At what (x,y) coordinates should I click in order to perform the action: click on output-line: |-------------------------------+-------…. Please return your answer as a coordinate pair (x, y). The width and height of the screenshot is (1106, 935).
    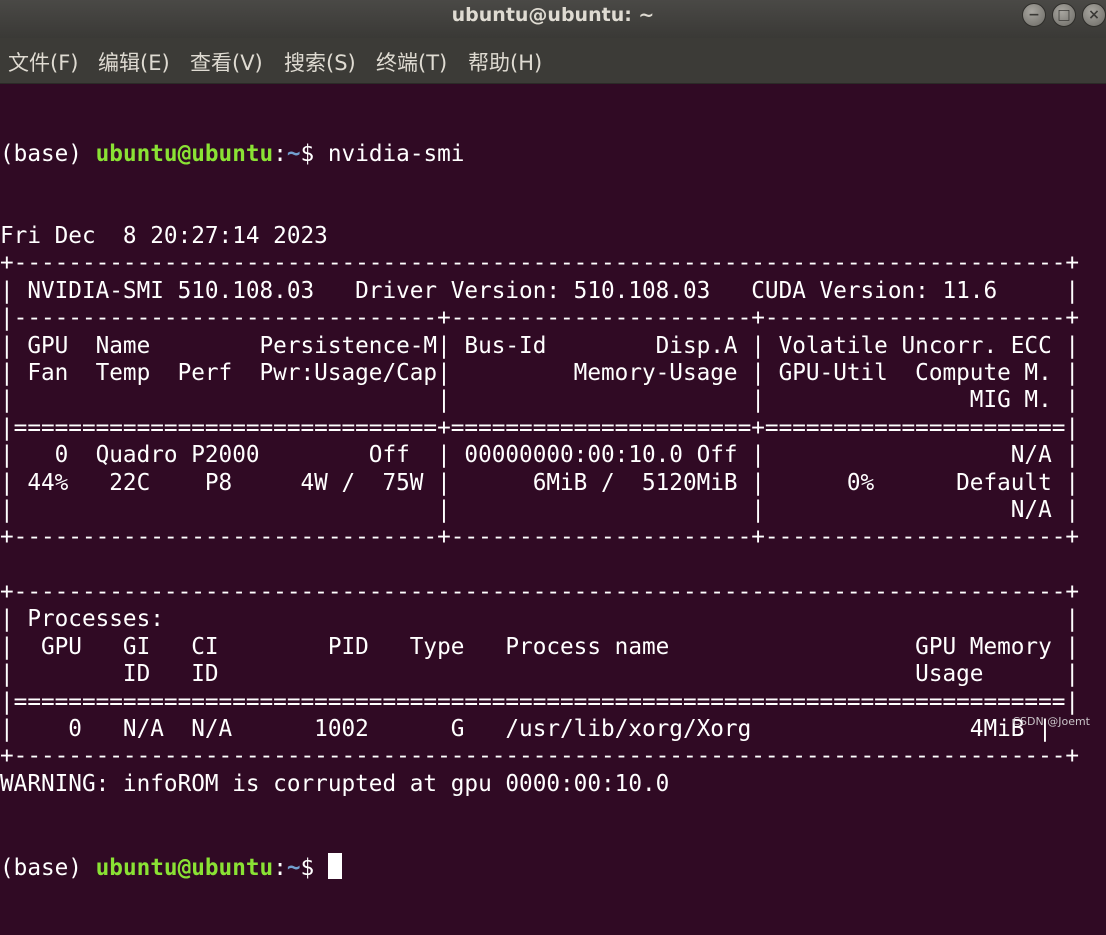
    Looking at the image, I should click on (540, 318).